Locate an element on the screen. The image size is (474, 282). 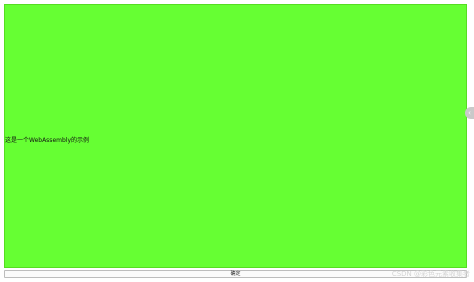
expand-icon: ‹ is located at coordinates (469, 113).